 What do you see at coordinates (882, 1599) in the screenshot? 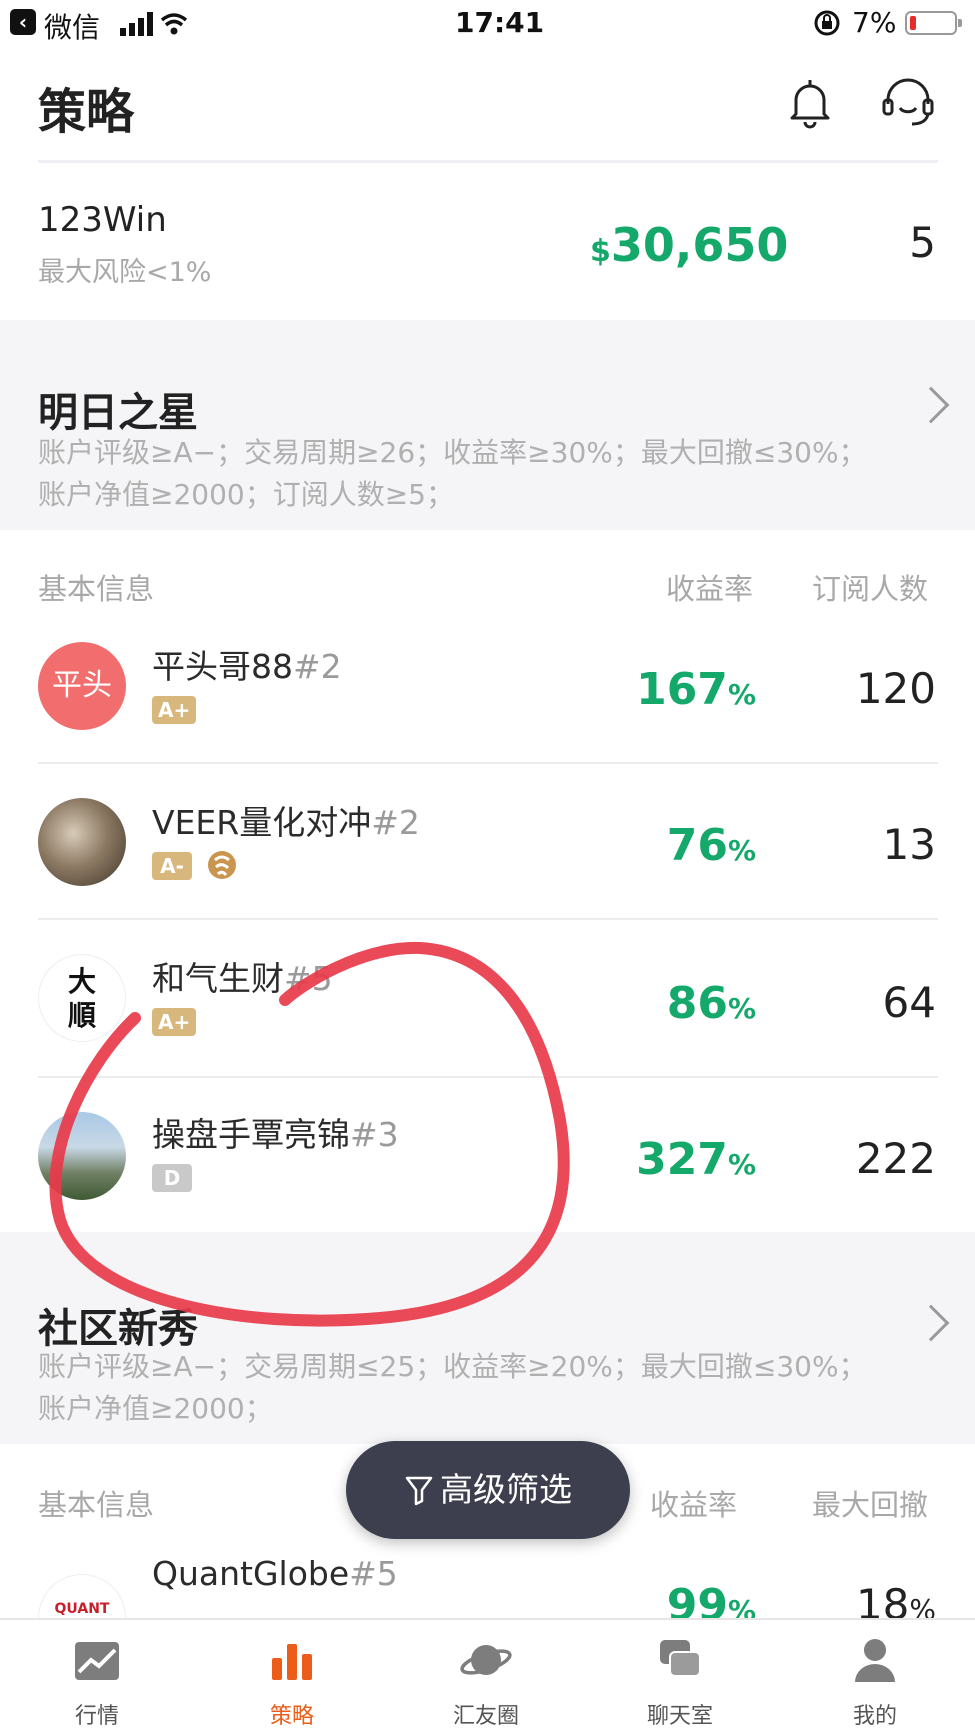
I see `max-drawdown-value: 18` at bounding box center [882, 1599].